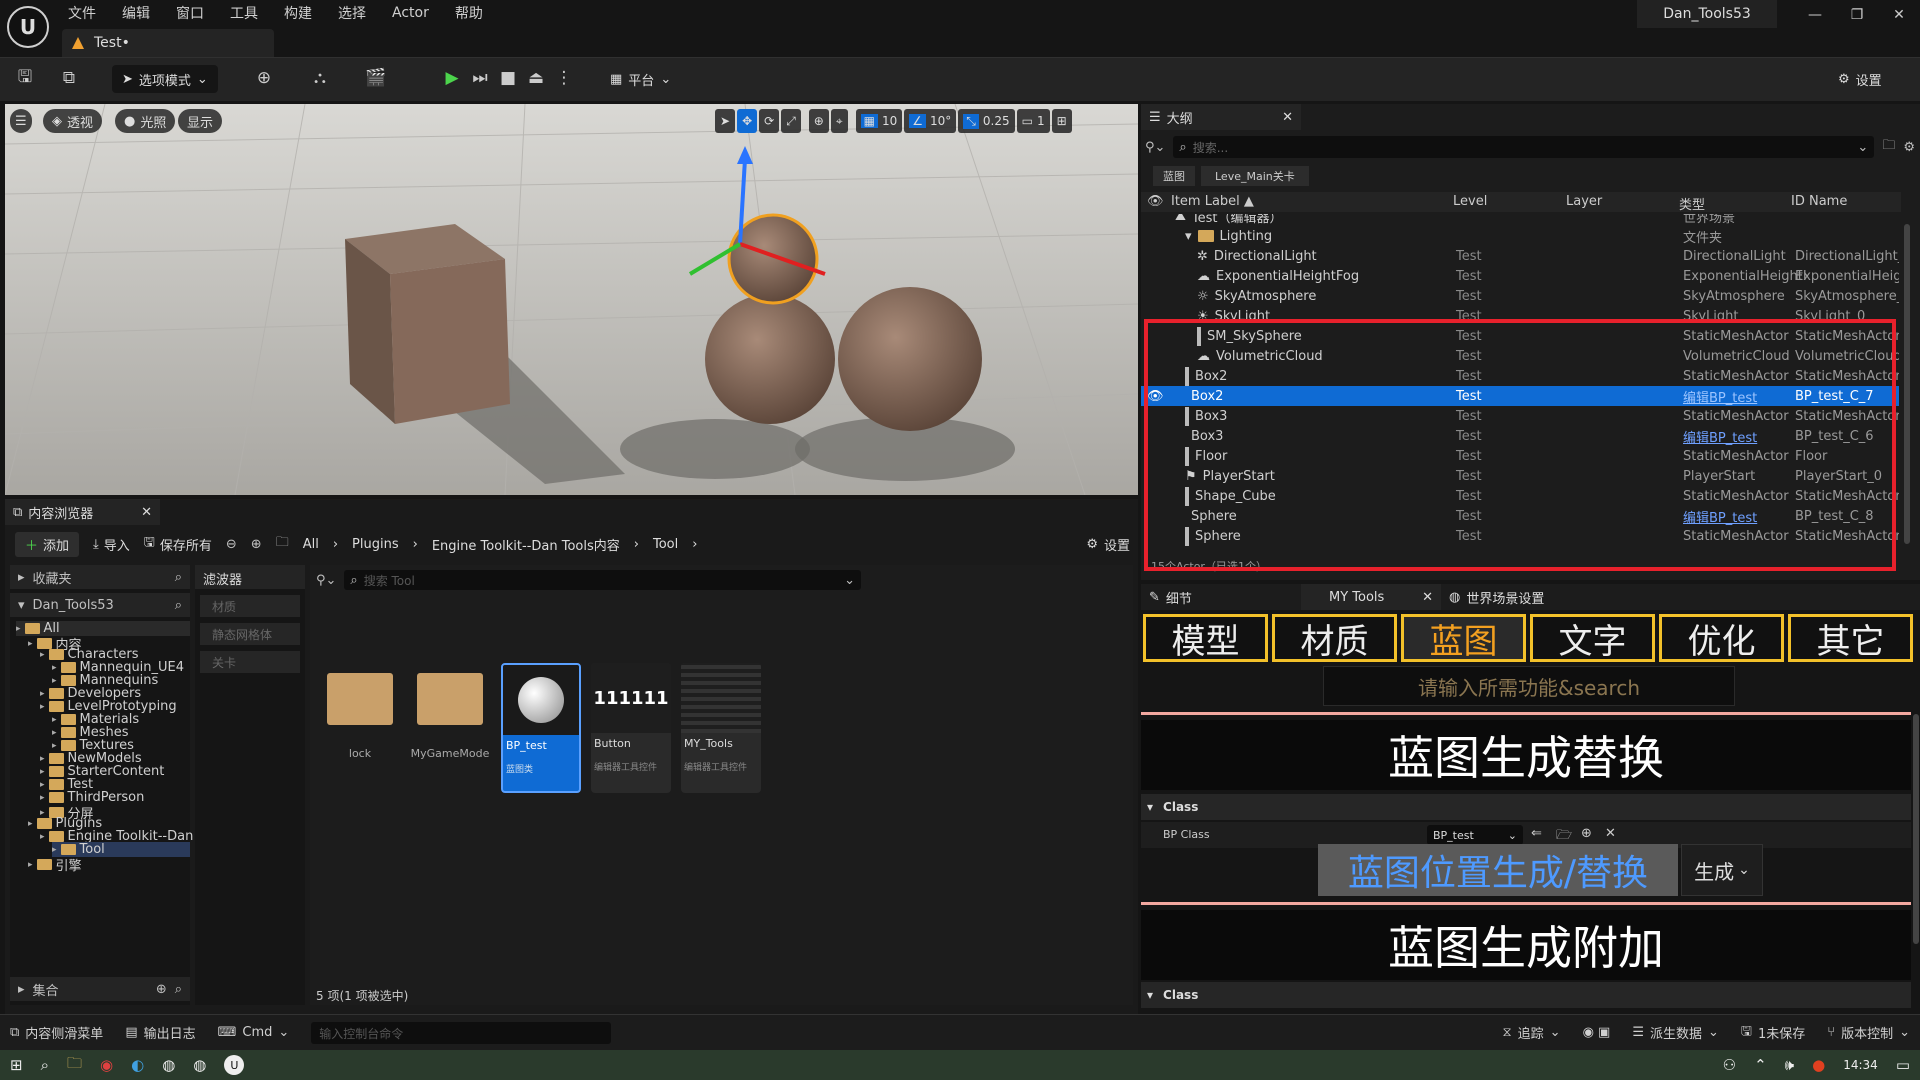 Image resolution: width=1920 pixels, height=1080 pixels. I want to click on minimize-icon: —, so click(1815, 15).